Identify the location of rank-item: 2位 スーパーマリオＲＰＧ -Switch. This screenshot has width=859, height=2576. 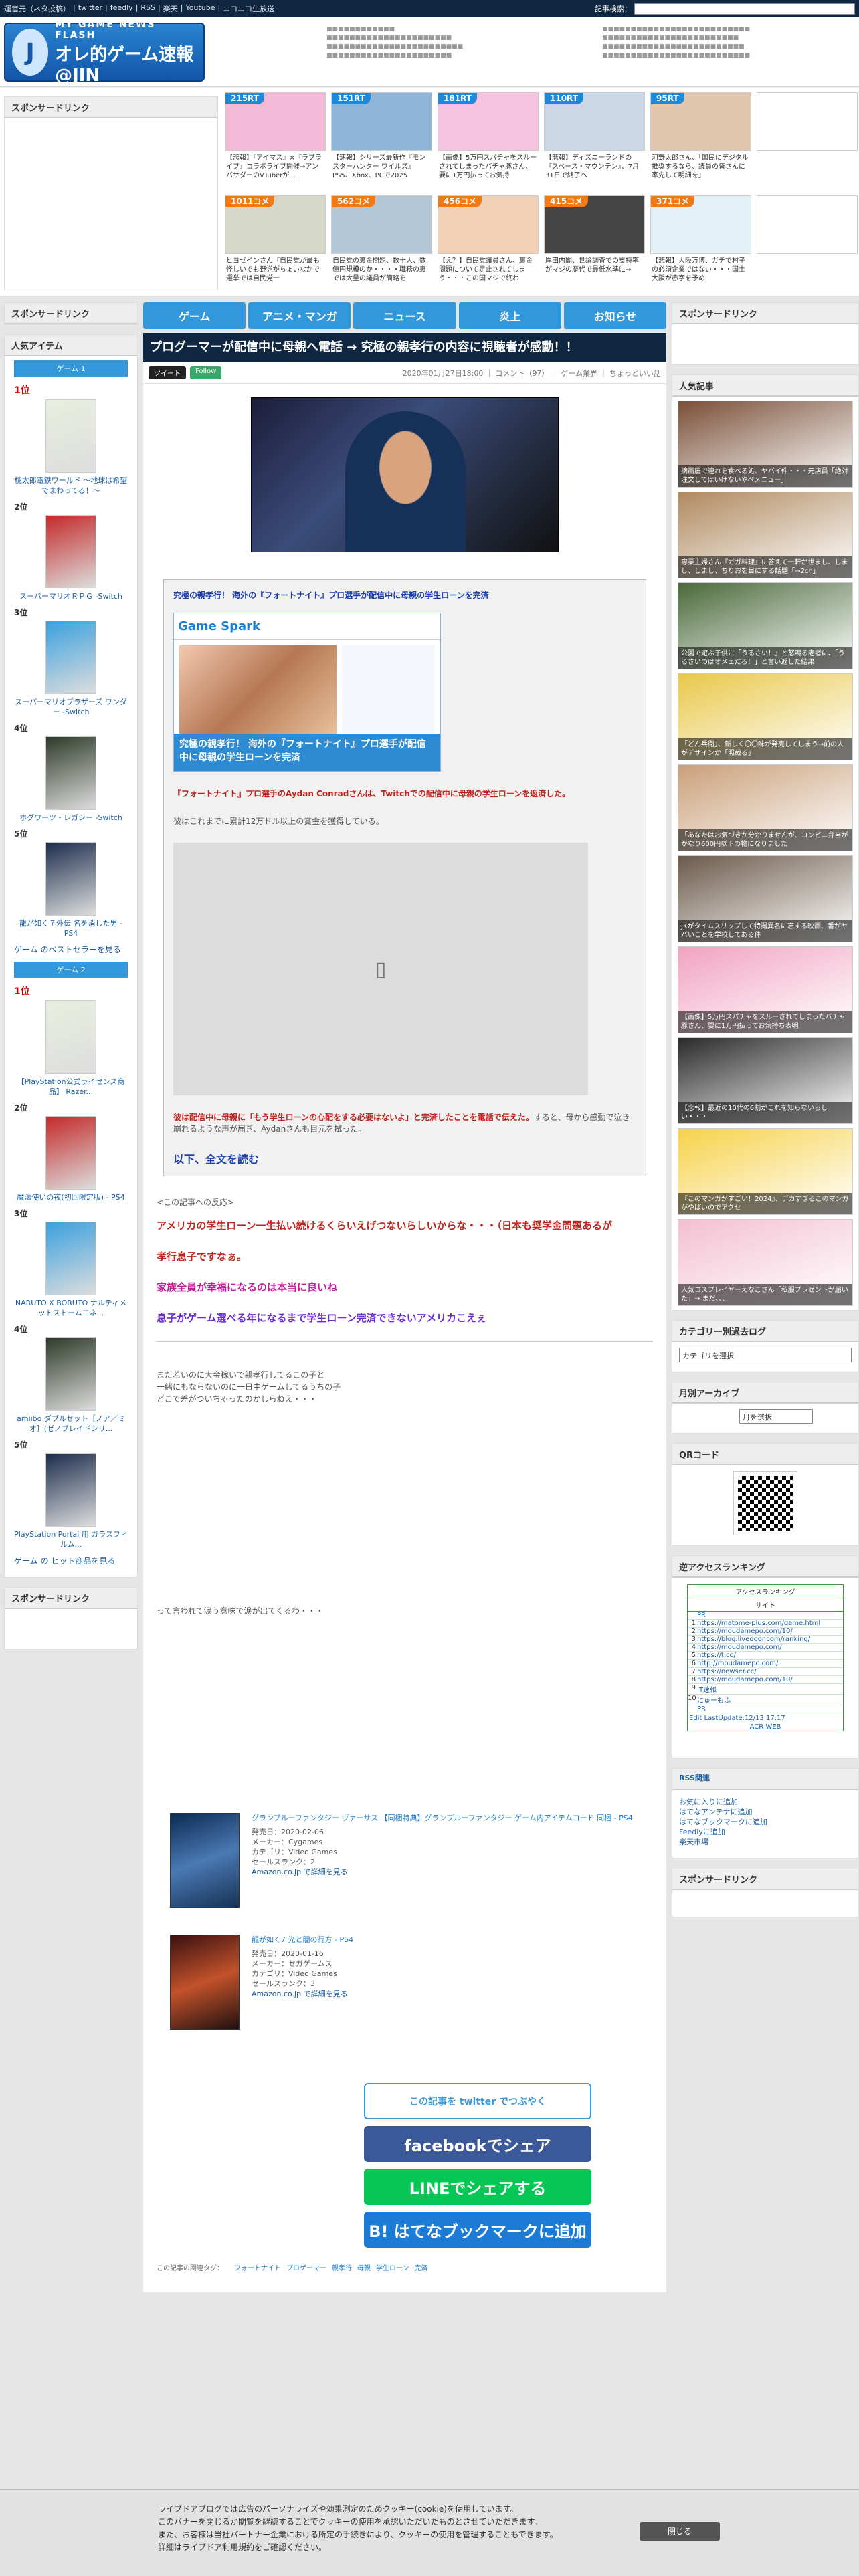
(71, 551).